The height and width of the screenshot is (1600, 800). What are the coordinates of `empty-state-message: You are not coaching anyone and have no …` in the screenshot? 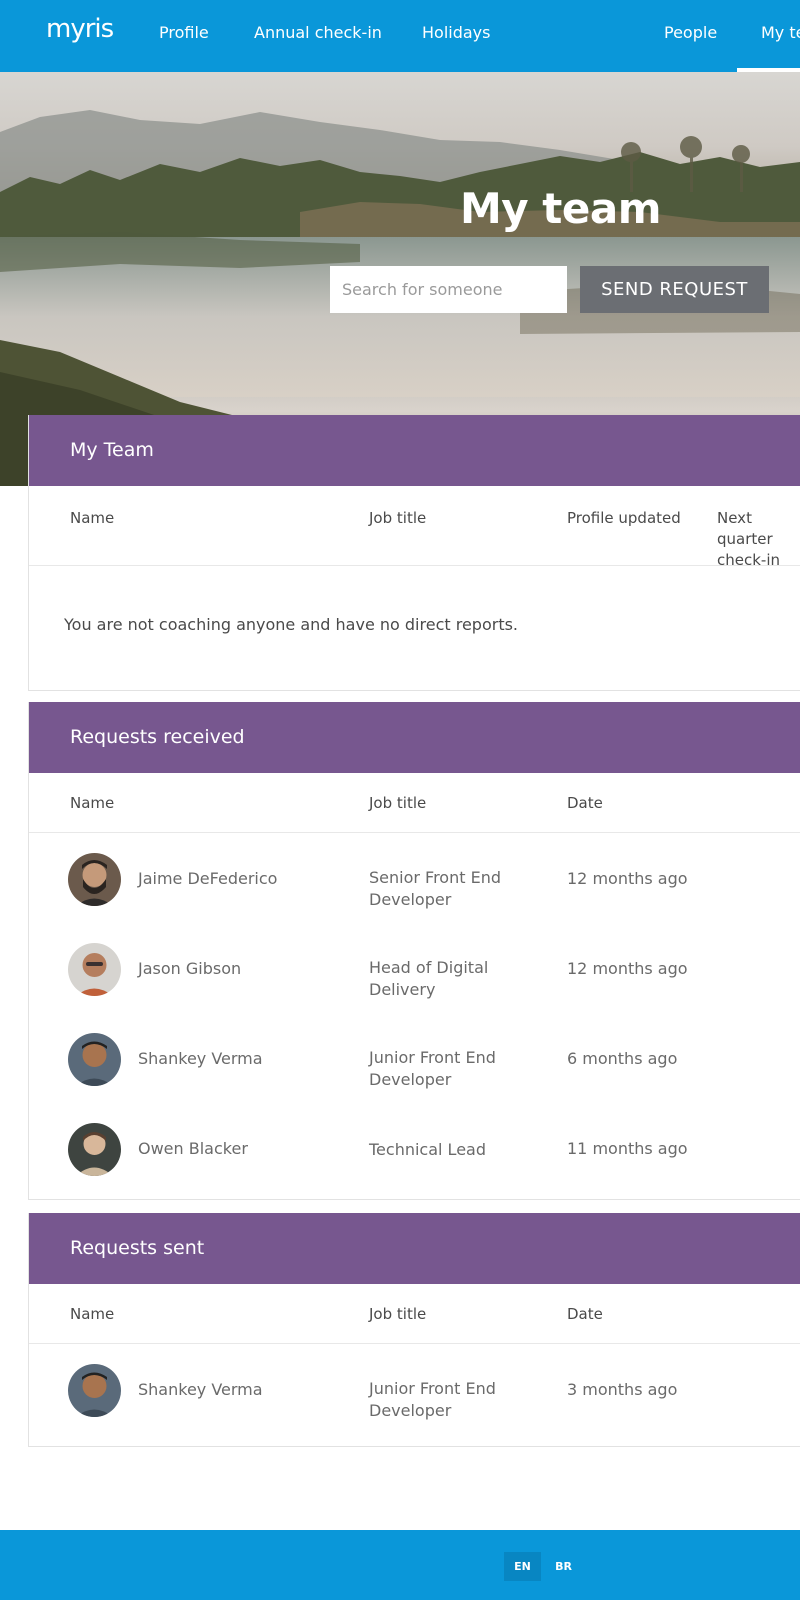 It's located at (291, 624).